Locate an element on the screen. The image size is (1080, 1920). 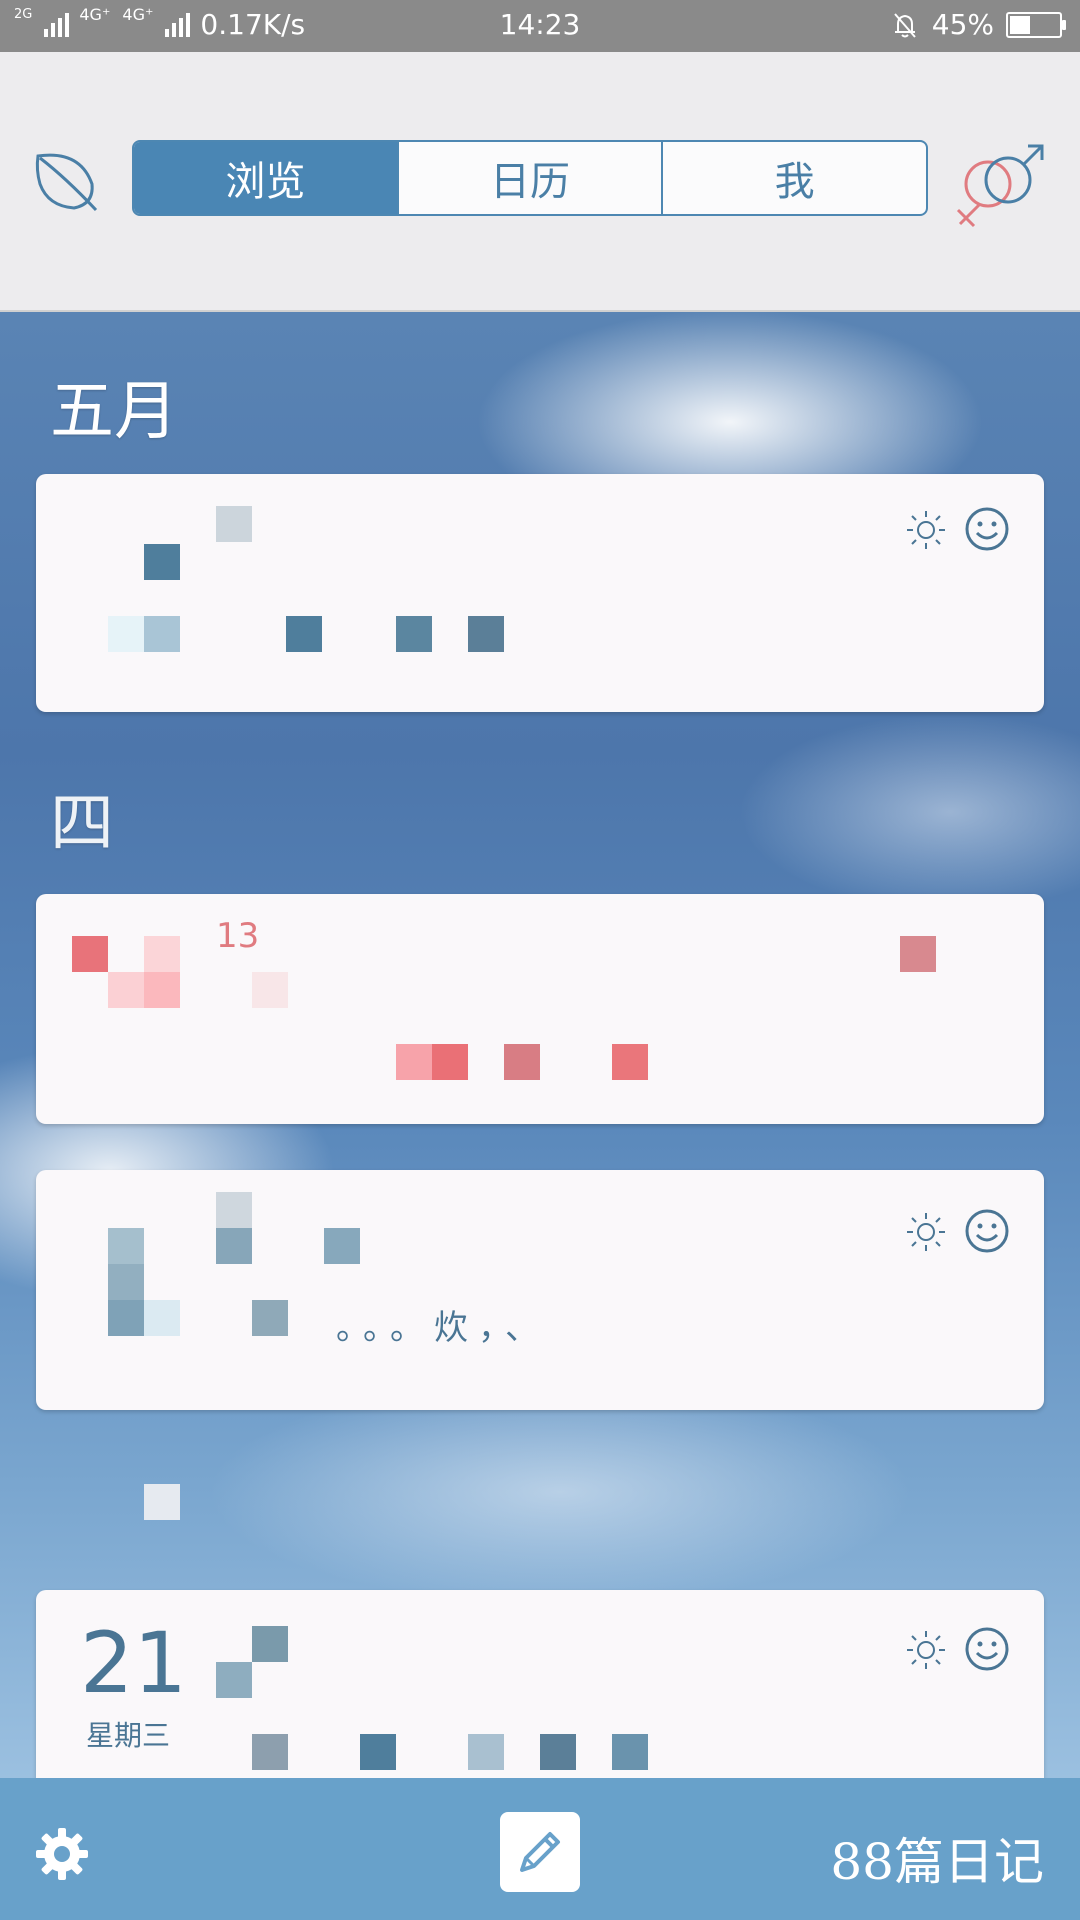
diary-entry-card: 13 is located at coordinates (540, 1009).